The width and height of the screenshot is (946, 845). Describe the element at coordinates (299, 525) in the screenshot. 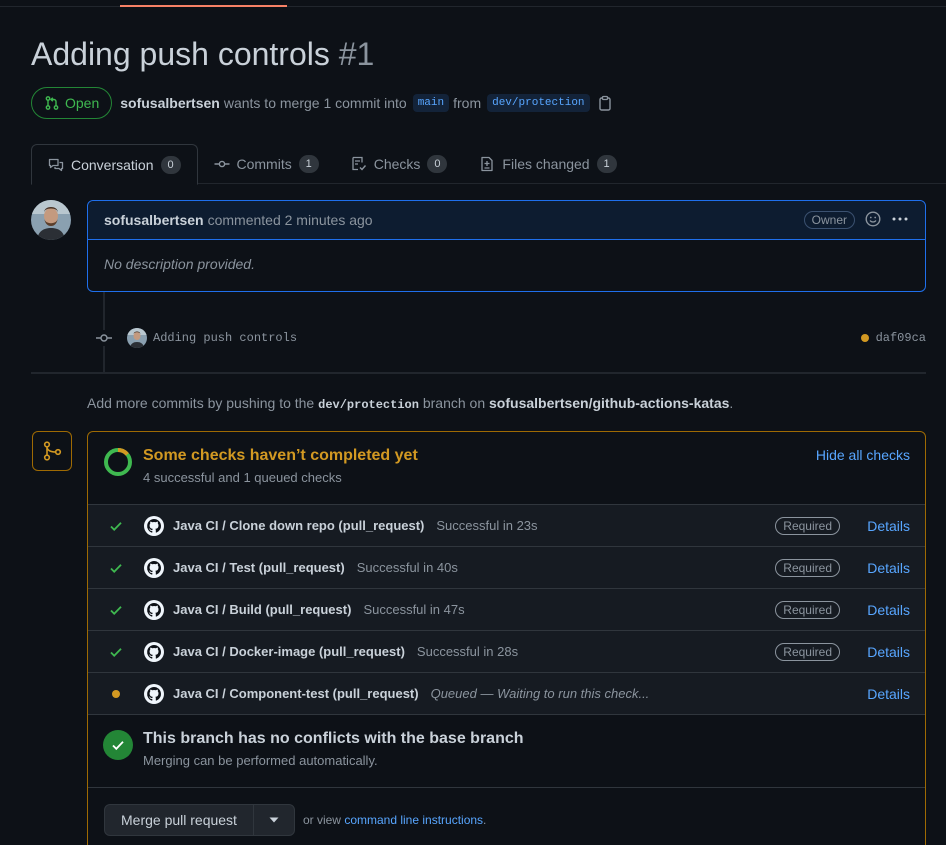

I see `check-name: Java CI / Clone down repo (pull_request)` at that location.